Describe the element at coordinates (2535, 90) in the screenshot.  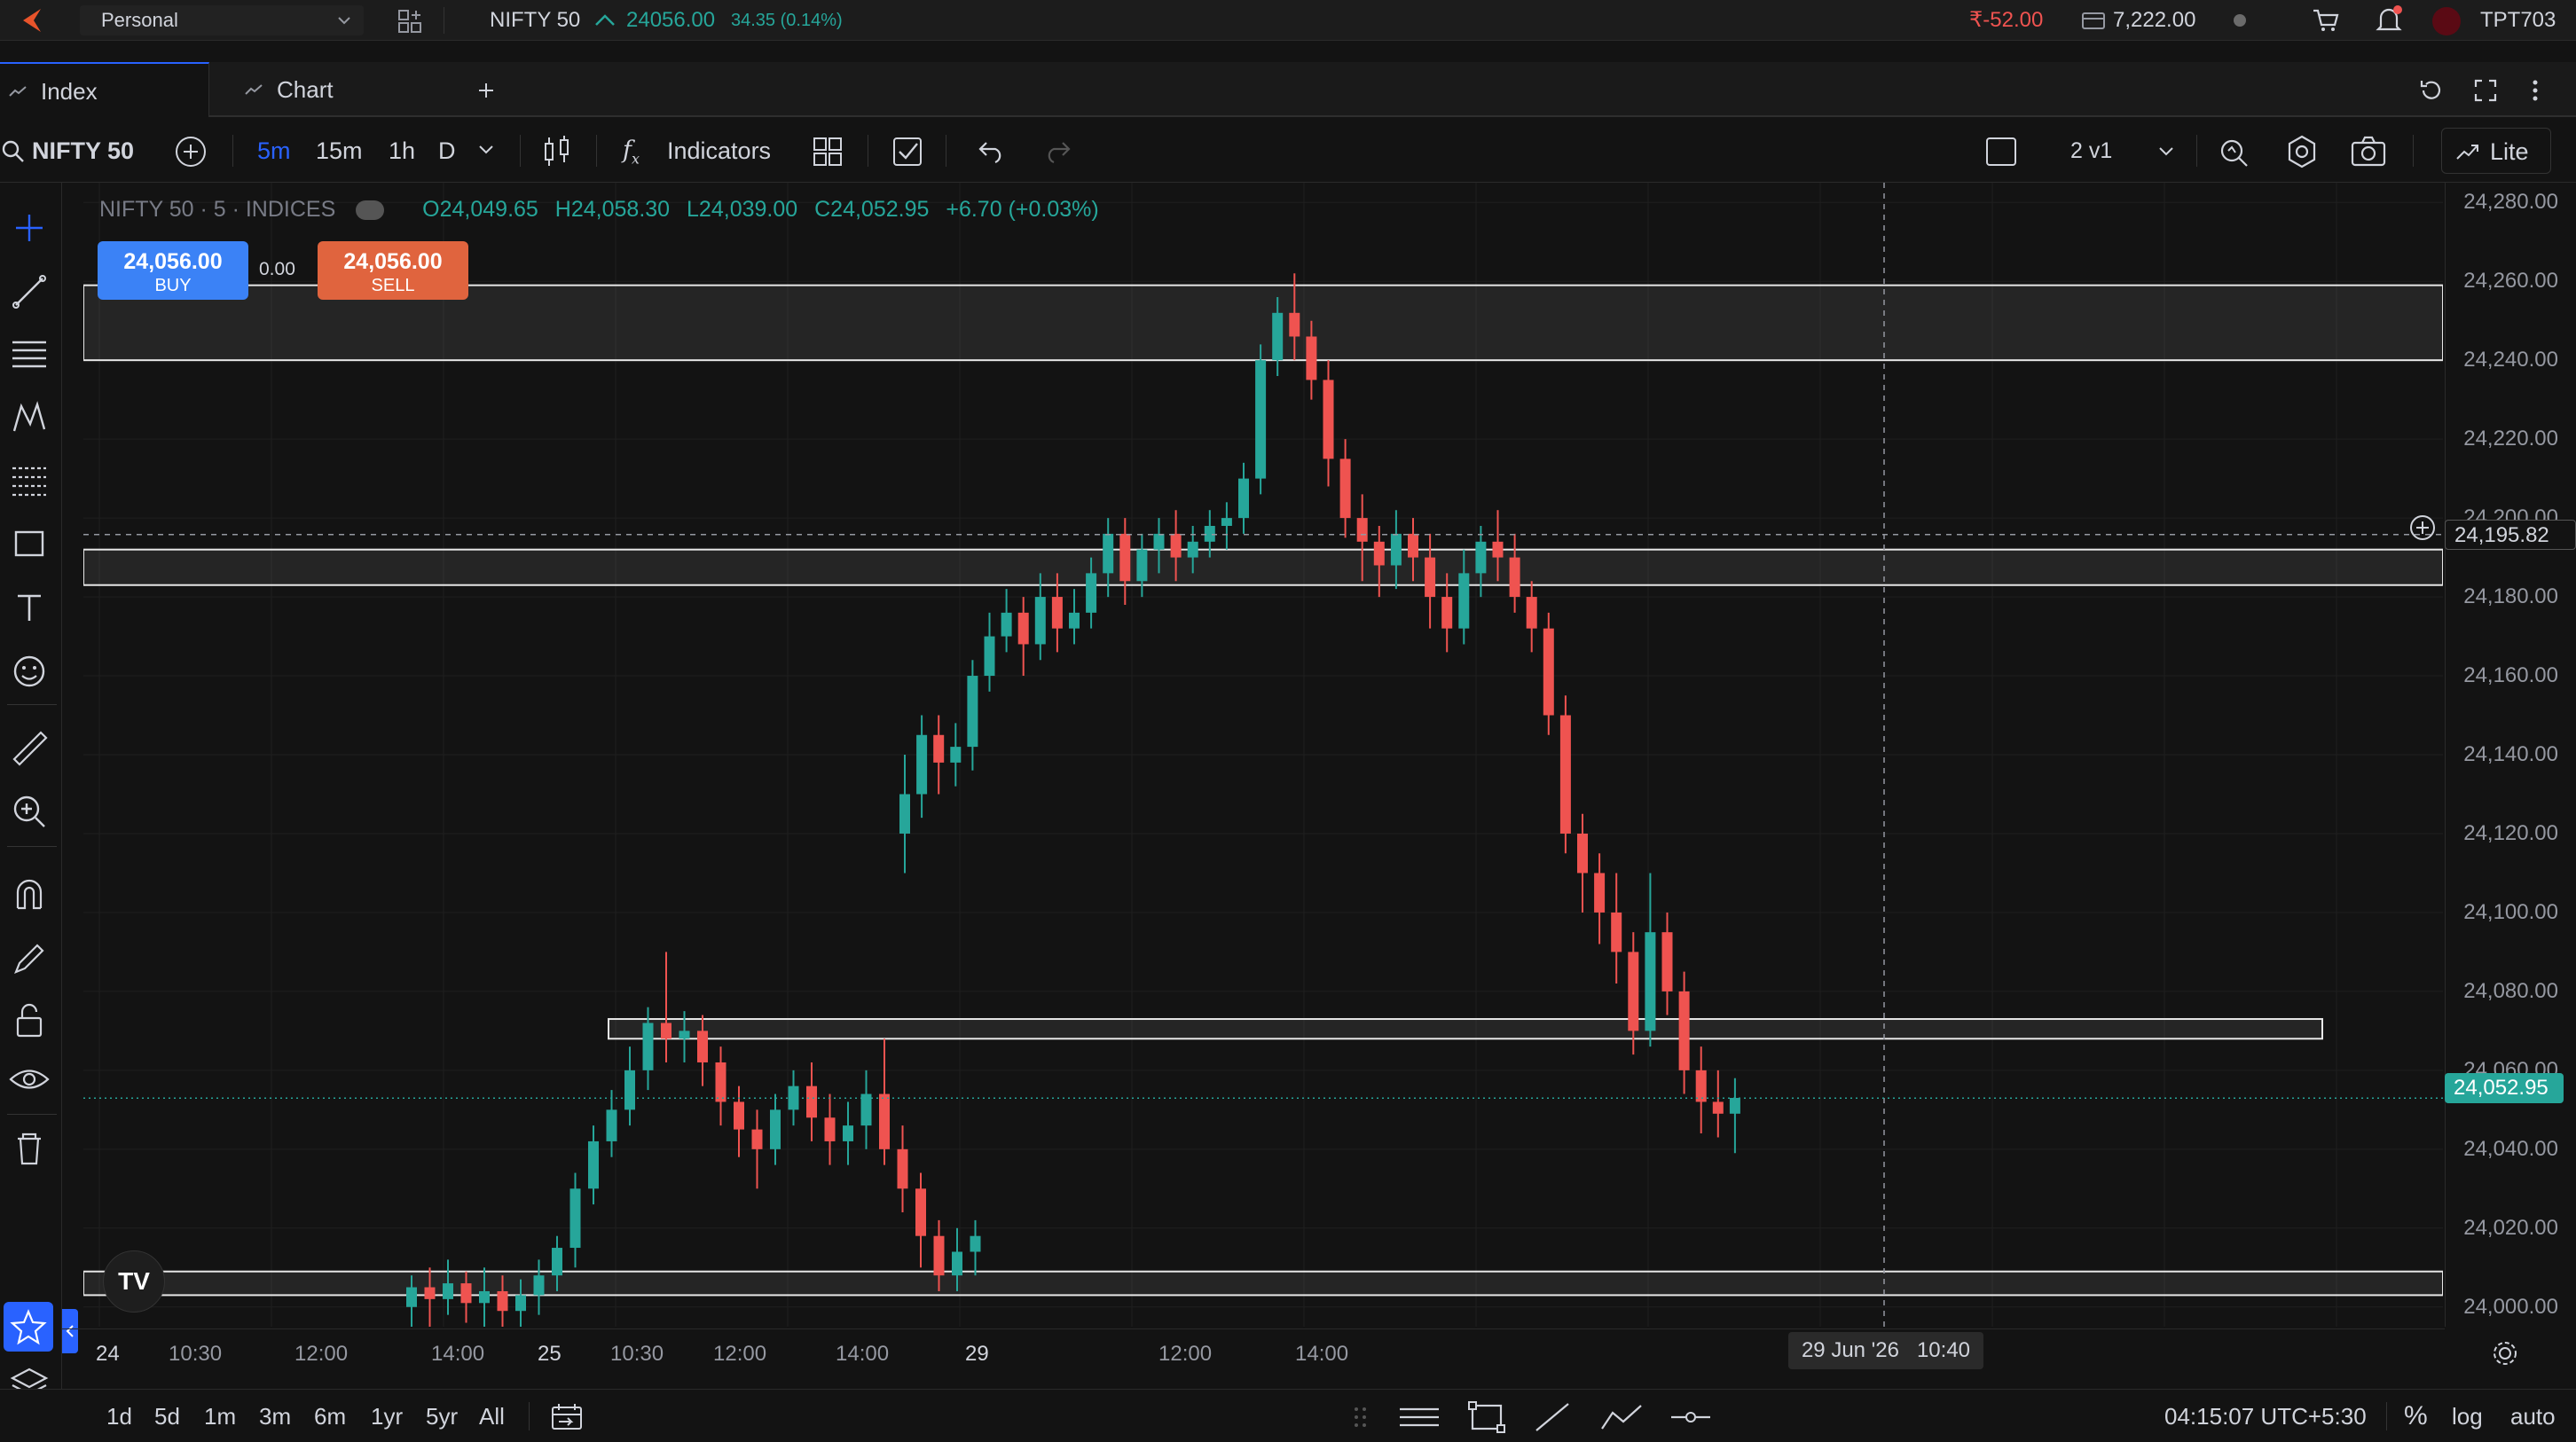
I see `more-menu-icon` at that location.